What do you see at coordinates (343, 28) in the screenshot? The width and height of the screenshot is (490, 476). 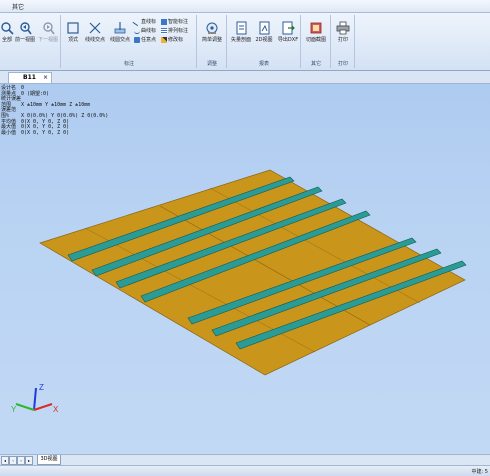 I see `printer-icon` at bounding box center [343, 28].